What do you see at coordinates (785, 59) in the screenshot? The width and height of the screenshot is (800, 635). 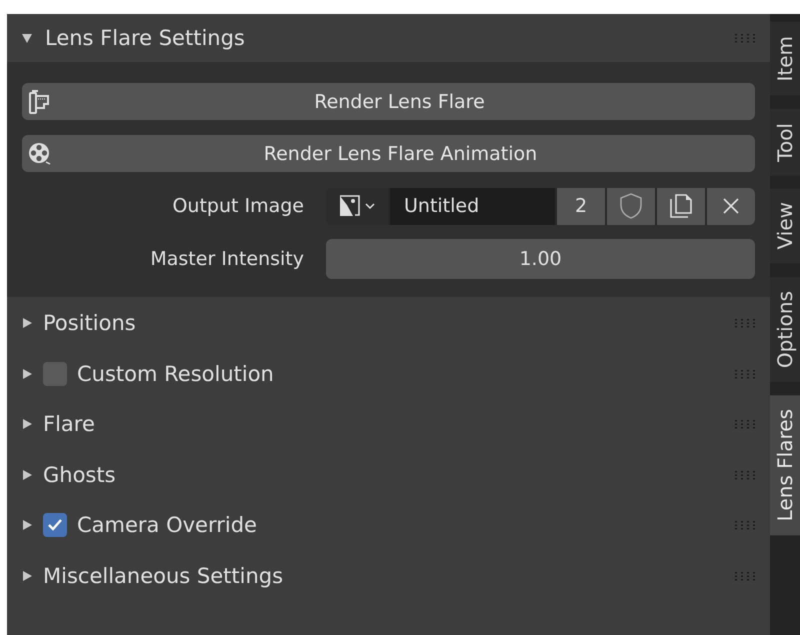 I see `sidebar-tab: Item` at bounding box center [785, 59].